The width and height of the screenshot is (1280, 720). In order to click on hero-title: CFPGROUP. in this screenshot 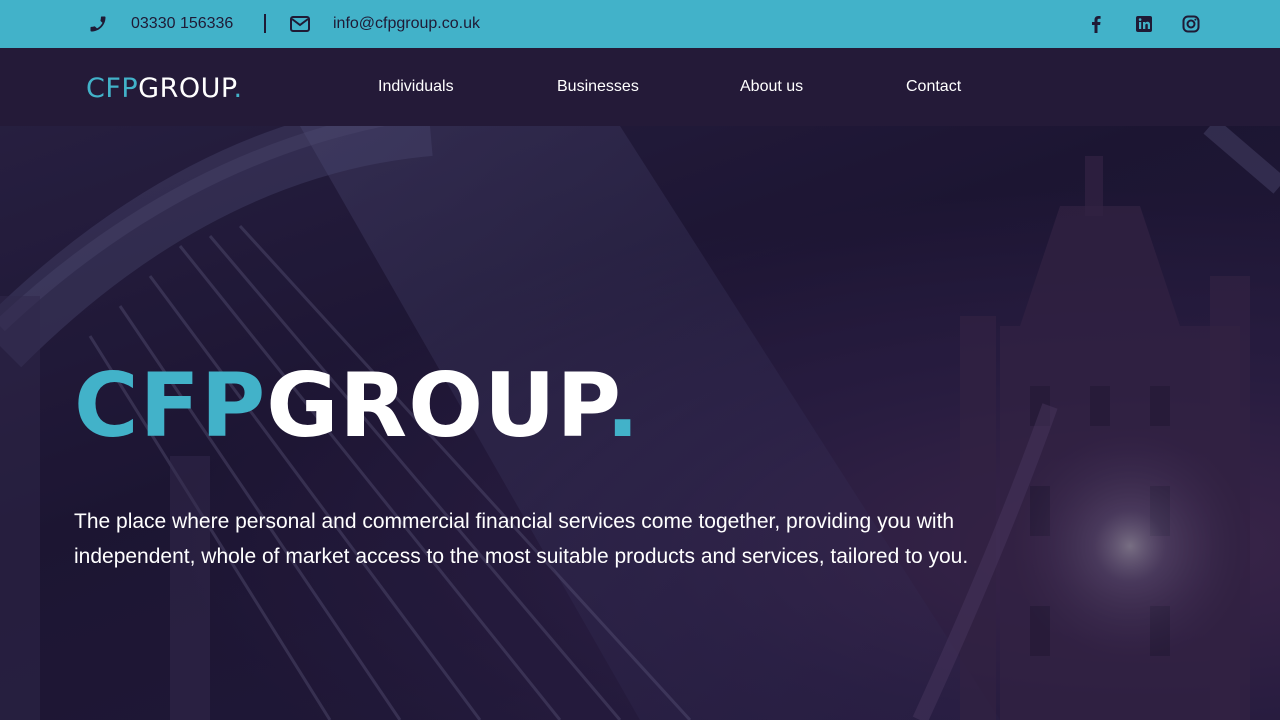, I will do `click(357, 406)`.